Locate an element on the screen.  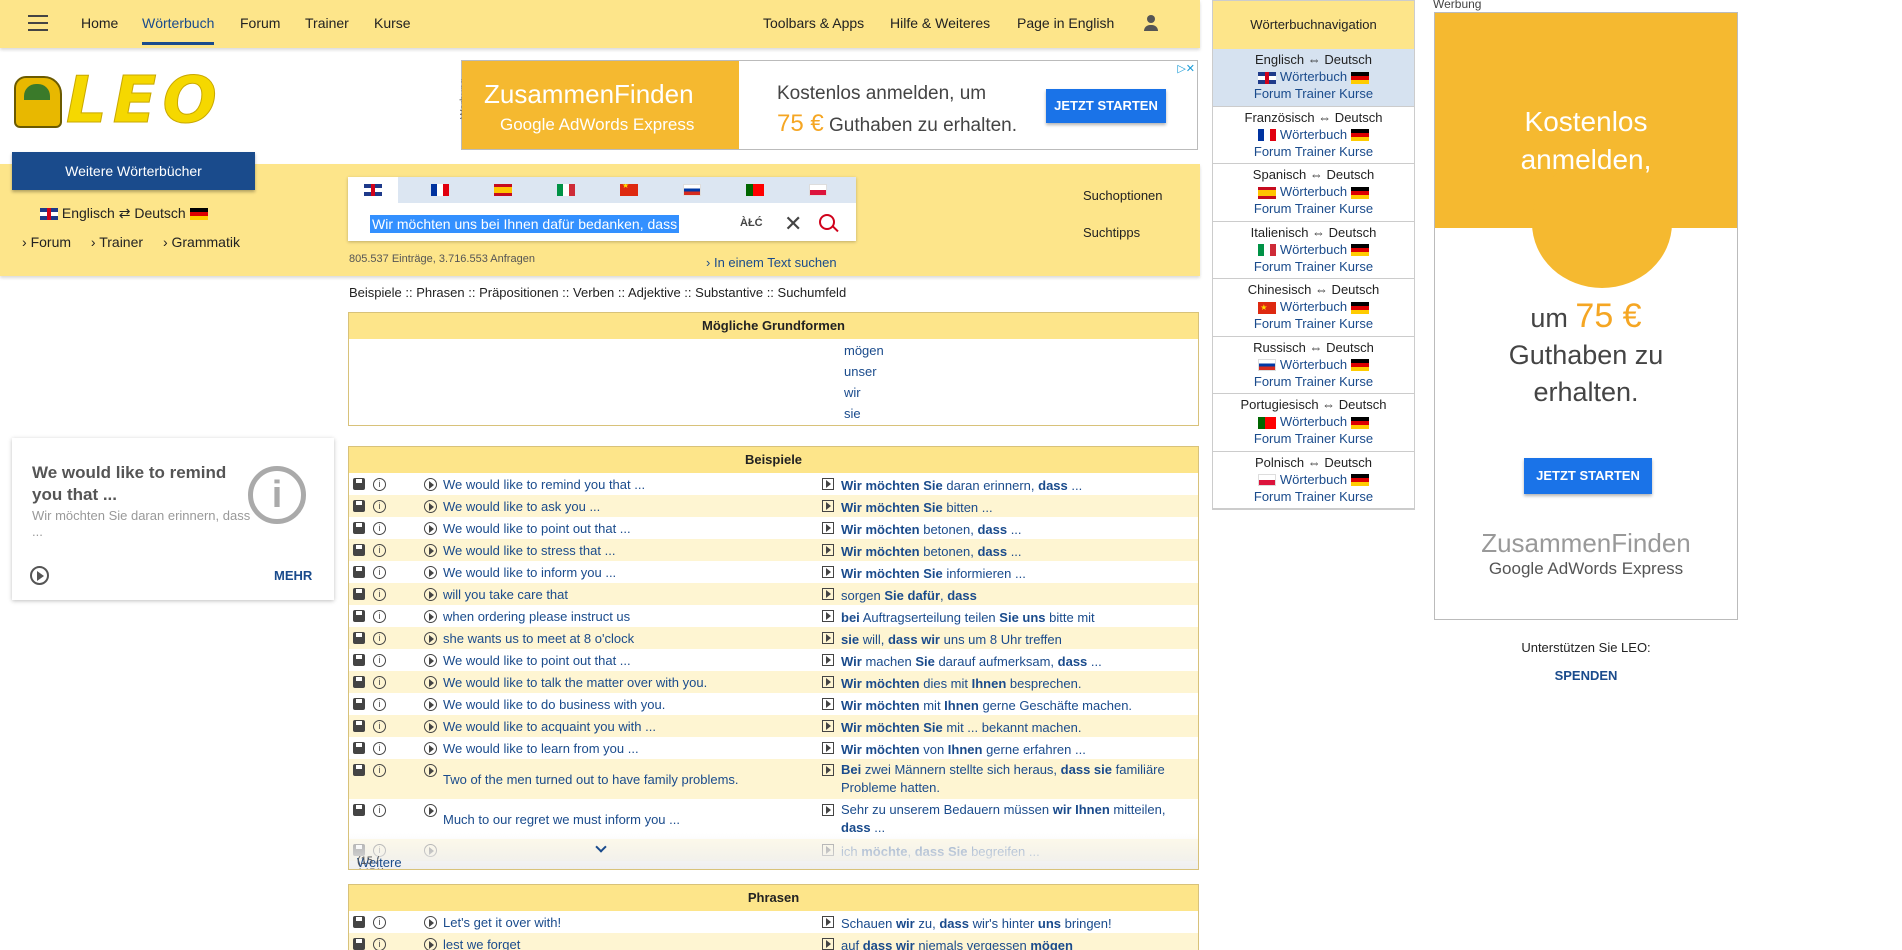
donate-button: SPENDEN is located at coordinates (1586, 675).